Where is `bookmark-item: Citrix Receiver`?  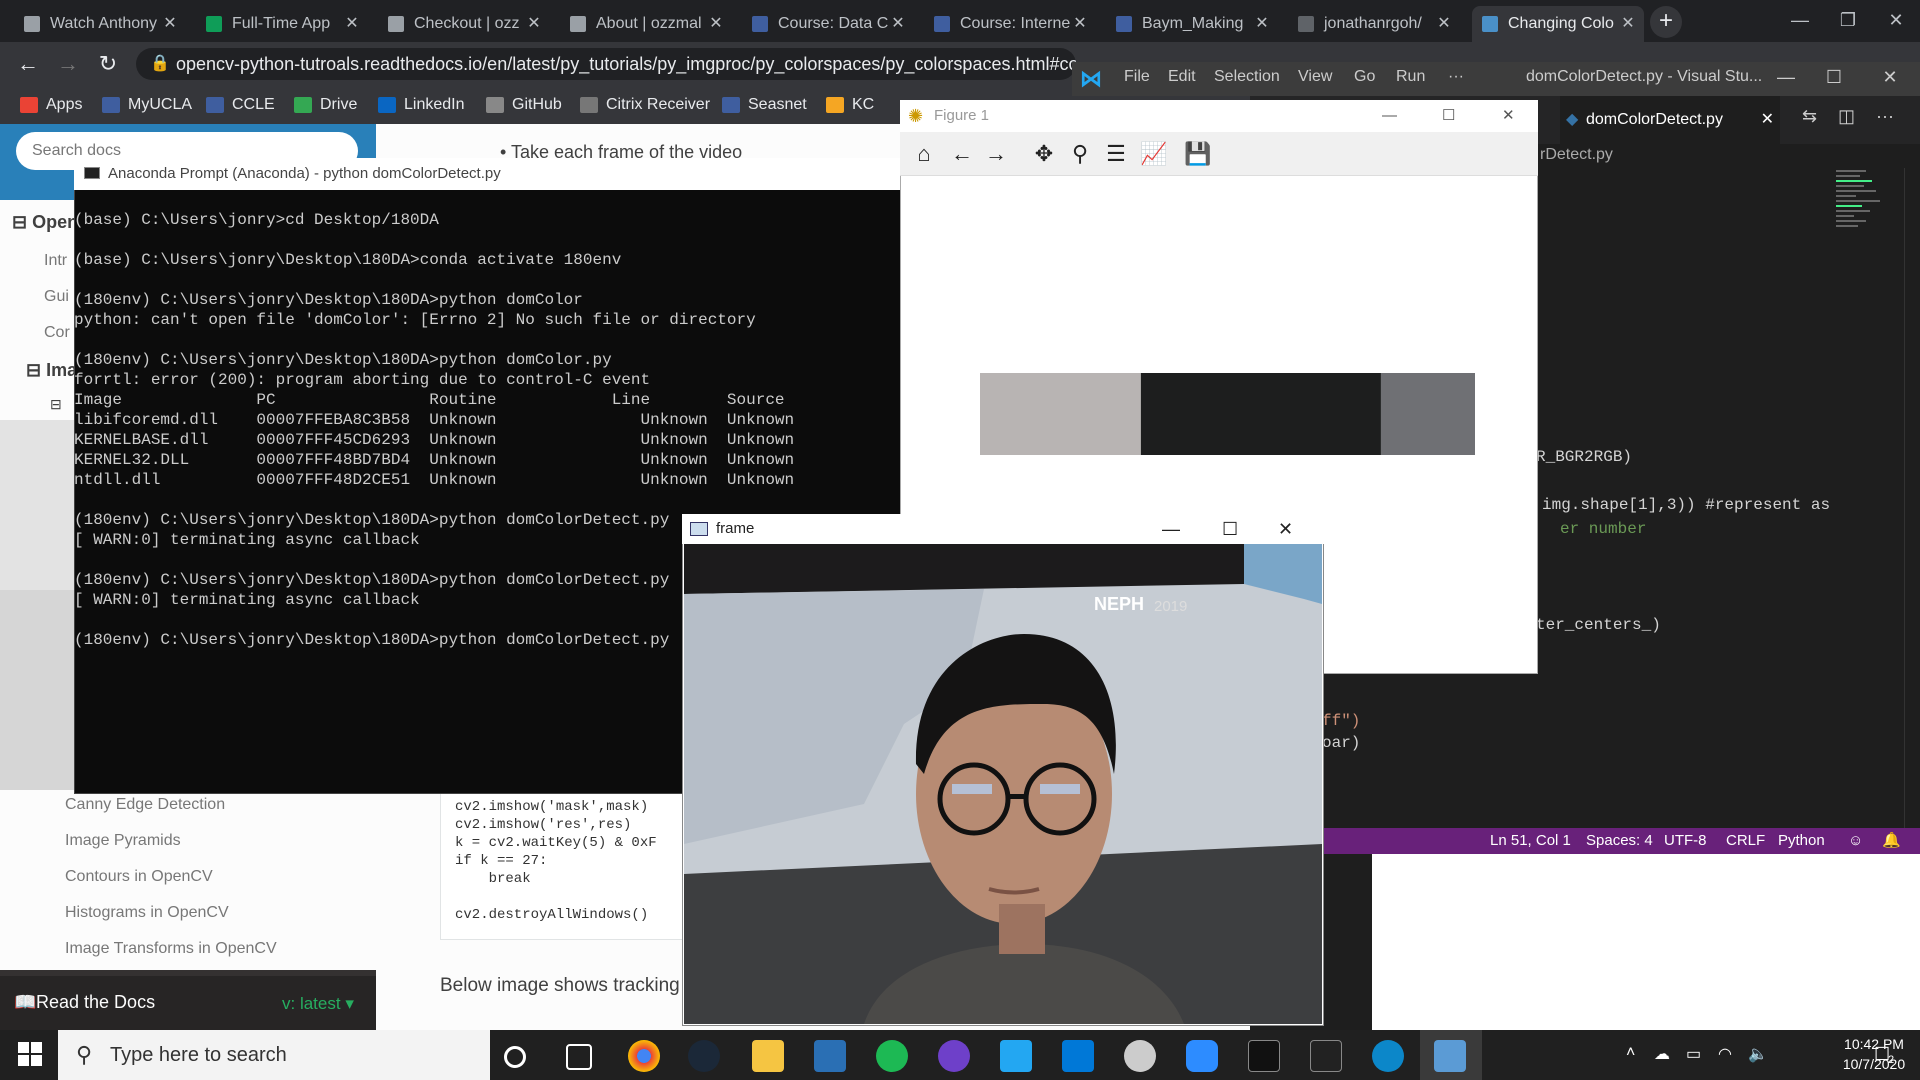
bookmark-item: Citrix Receiver is located at coordinates (645, 105).